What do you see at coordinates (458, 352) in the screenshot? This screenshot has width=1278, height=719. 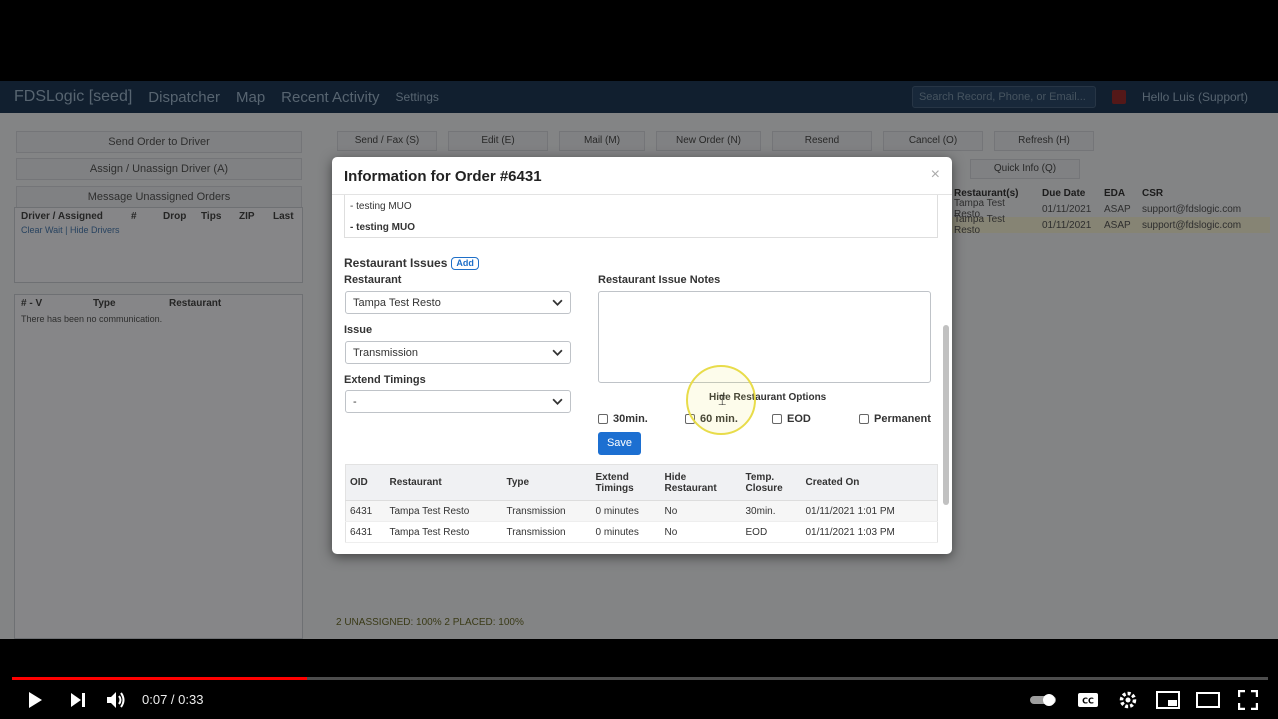 I see `issue-select: Transmission` at bounding box center [458, 352].